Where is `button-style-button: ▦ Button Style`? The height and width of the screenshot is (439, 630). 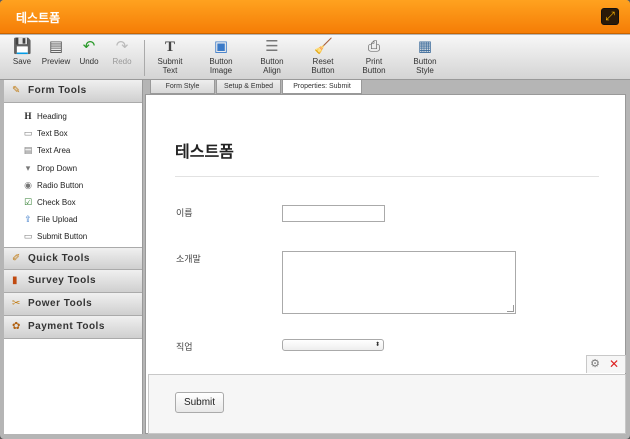 button-style-button: ▦ Button Style is located at coordinates (425, 57).